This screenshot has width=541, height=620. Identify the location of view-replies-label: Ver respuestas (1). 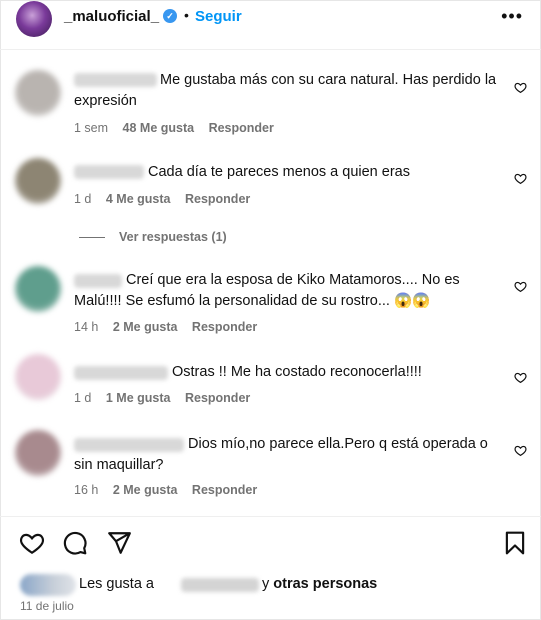
(173, 237).